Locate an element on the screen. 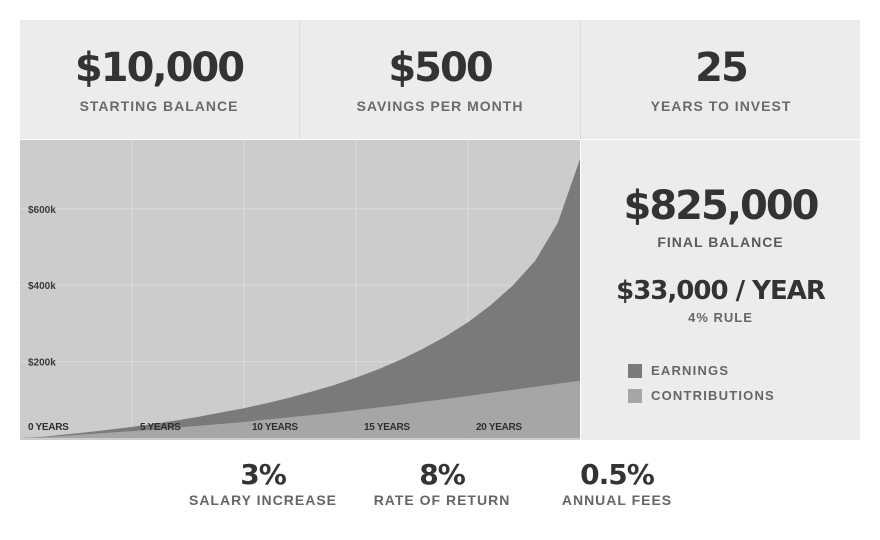 The height and width of the screenshot is (540, 880). savings-per-month-label: SAVINGS PER MONTH is located at coordinates (440, 106).